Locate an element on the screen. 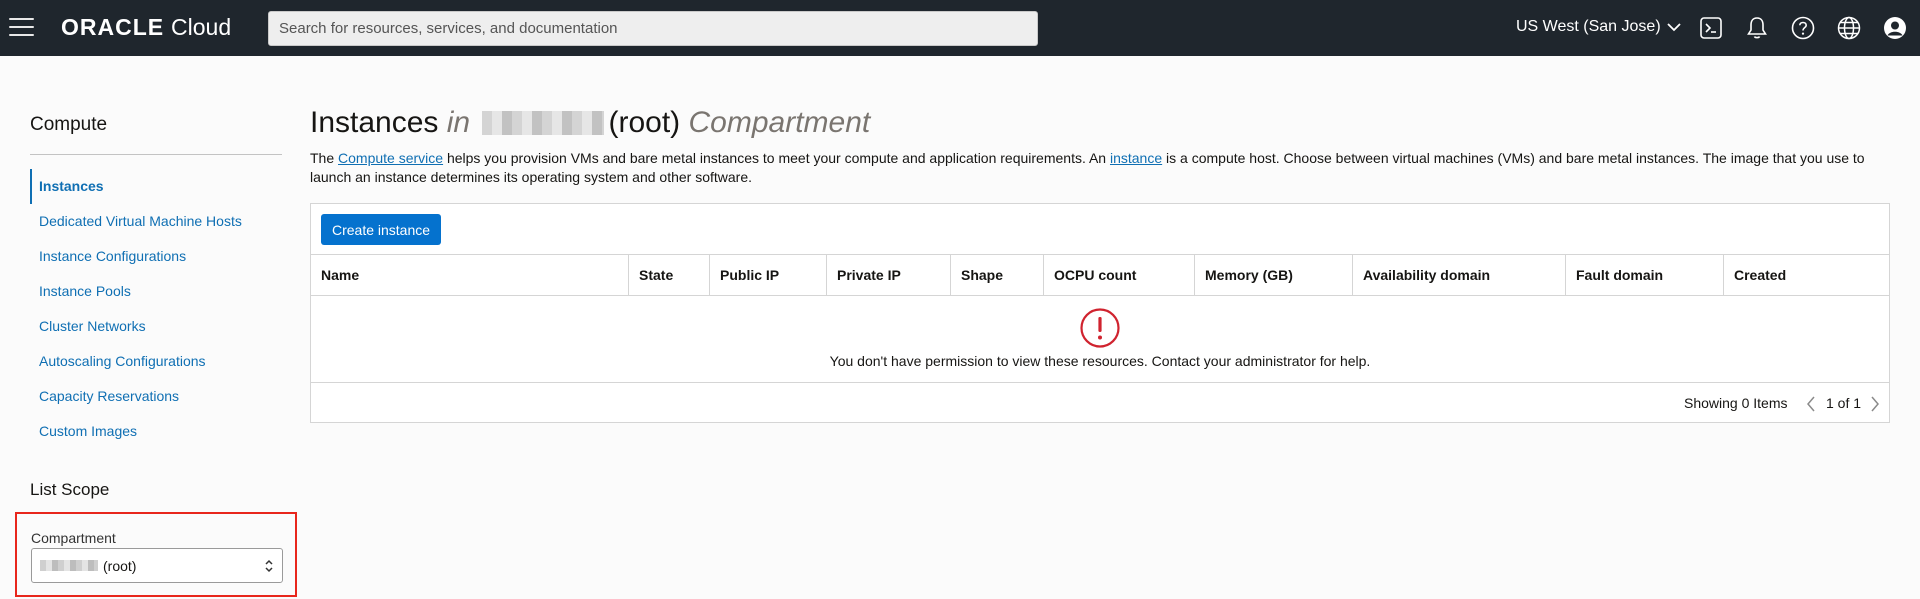 This screenshot has width=1920, height=599. chevron-down-icon is located at coordinates (1674, 27).